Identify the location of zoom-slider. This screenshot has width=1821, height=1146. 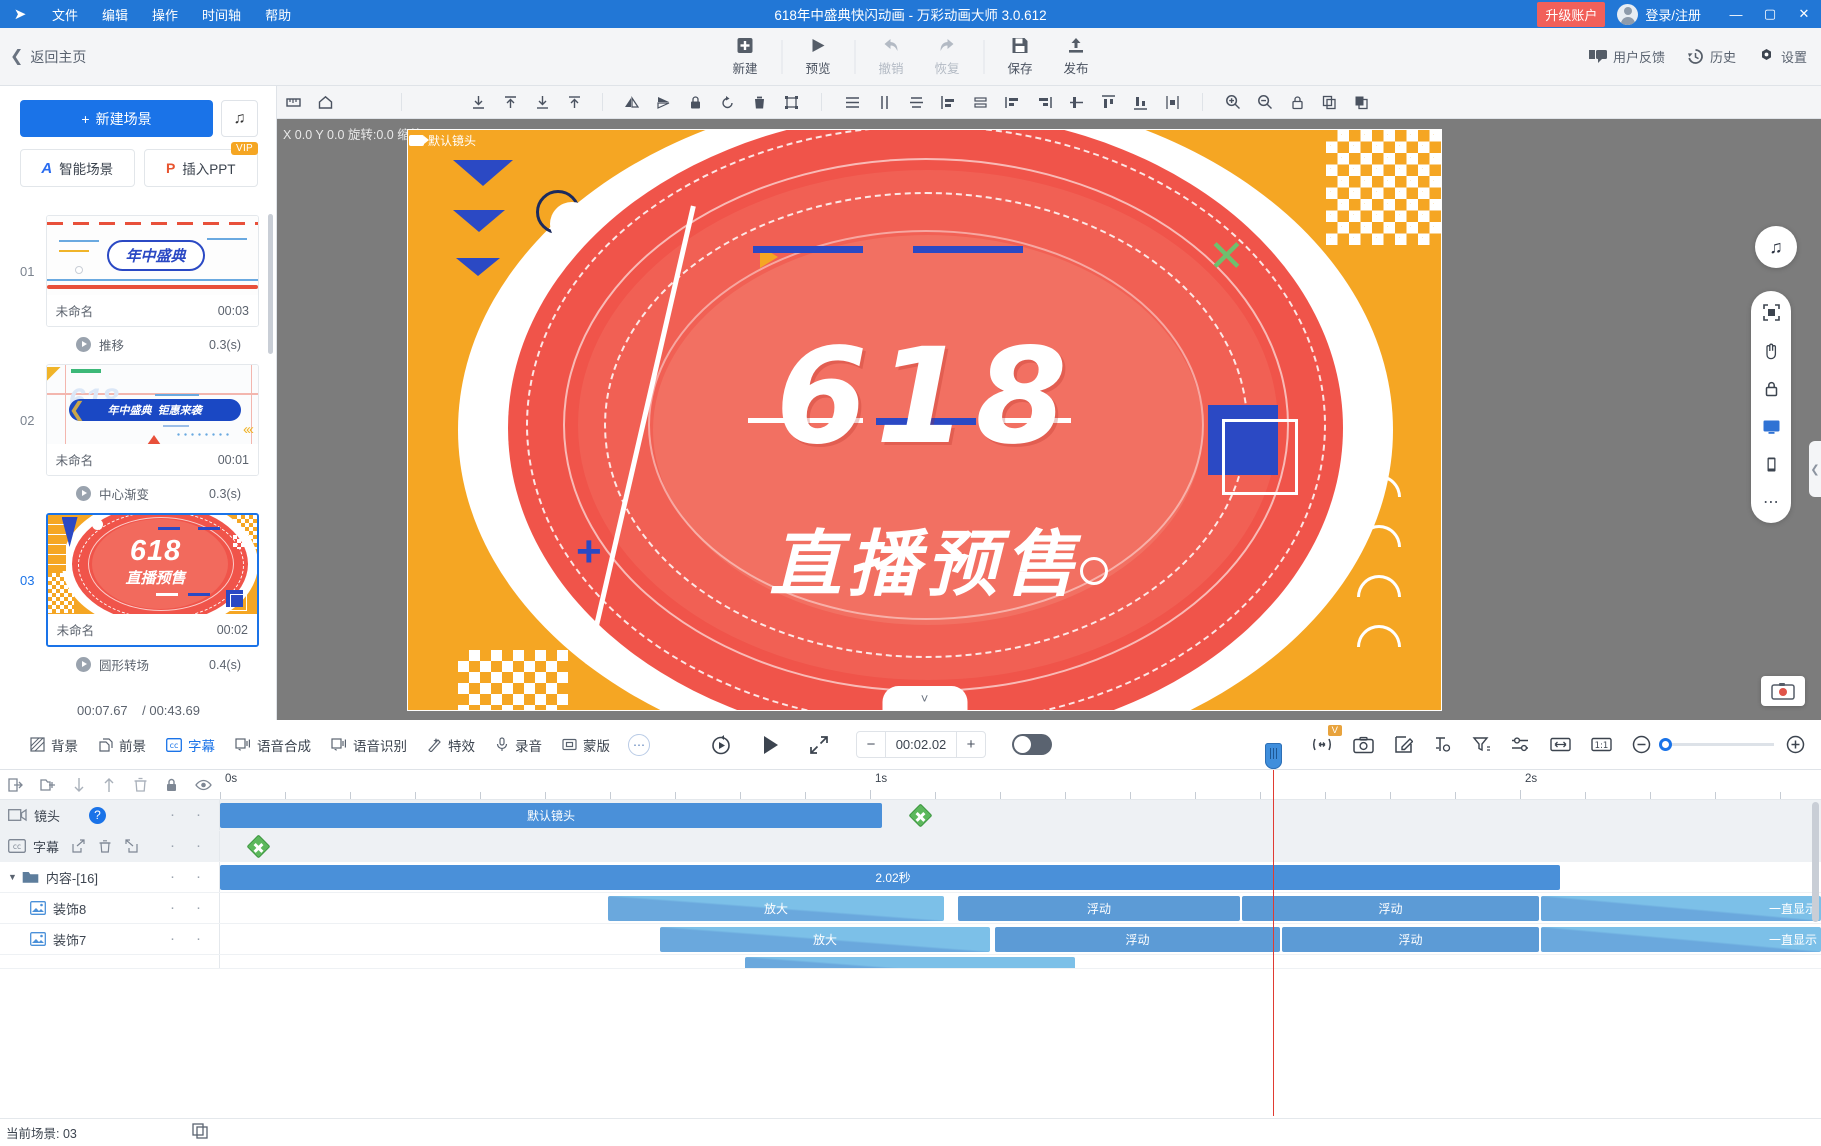
(1718, 744).